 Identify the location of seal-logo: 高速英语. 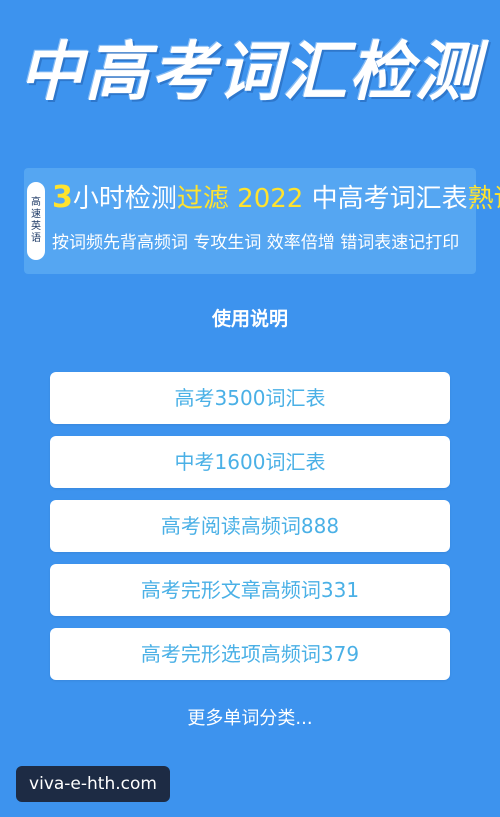
(36, 221).